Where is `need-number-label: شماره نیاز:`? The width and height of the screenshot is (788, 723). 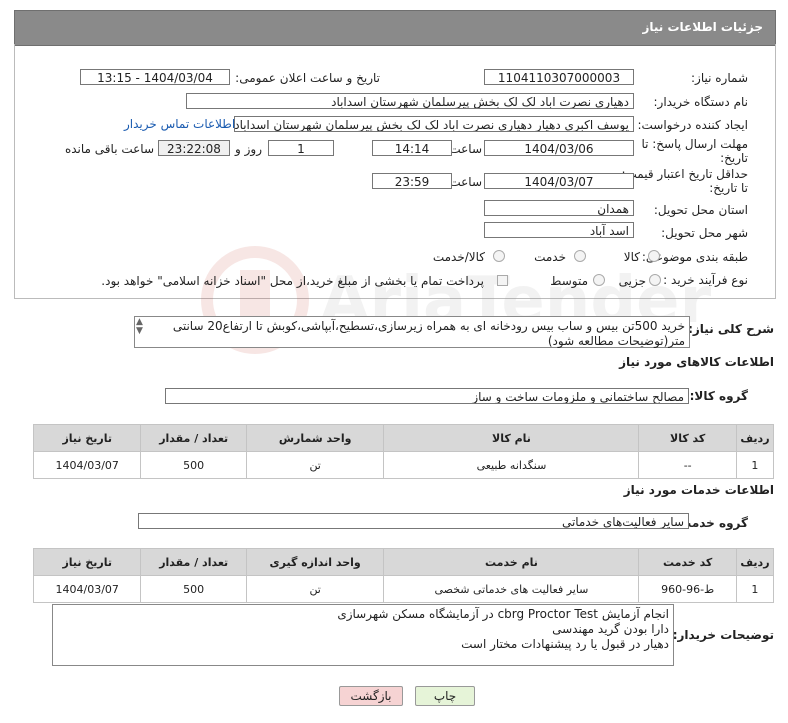 need-number-label: شماره نیاز: is located at coordinates (719, 78).